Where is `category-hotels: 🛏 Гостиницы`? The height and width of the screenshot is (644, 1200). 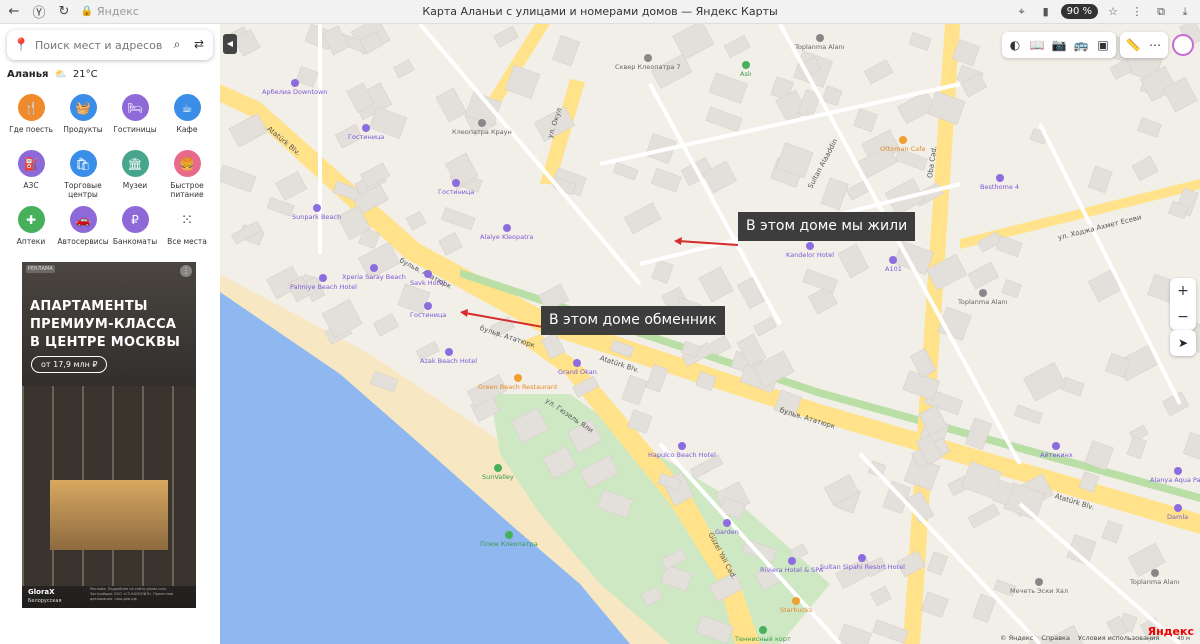 category-hotels: 🛏 Гостиницы is located at coordinates (135, 114).